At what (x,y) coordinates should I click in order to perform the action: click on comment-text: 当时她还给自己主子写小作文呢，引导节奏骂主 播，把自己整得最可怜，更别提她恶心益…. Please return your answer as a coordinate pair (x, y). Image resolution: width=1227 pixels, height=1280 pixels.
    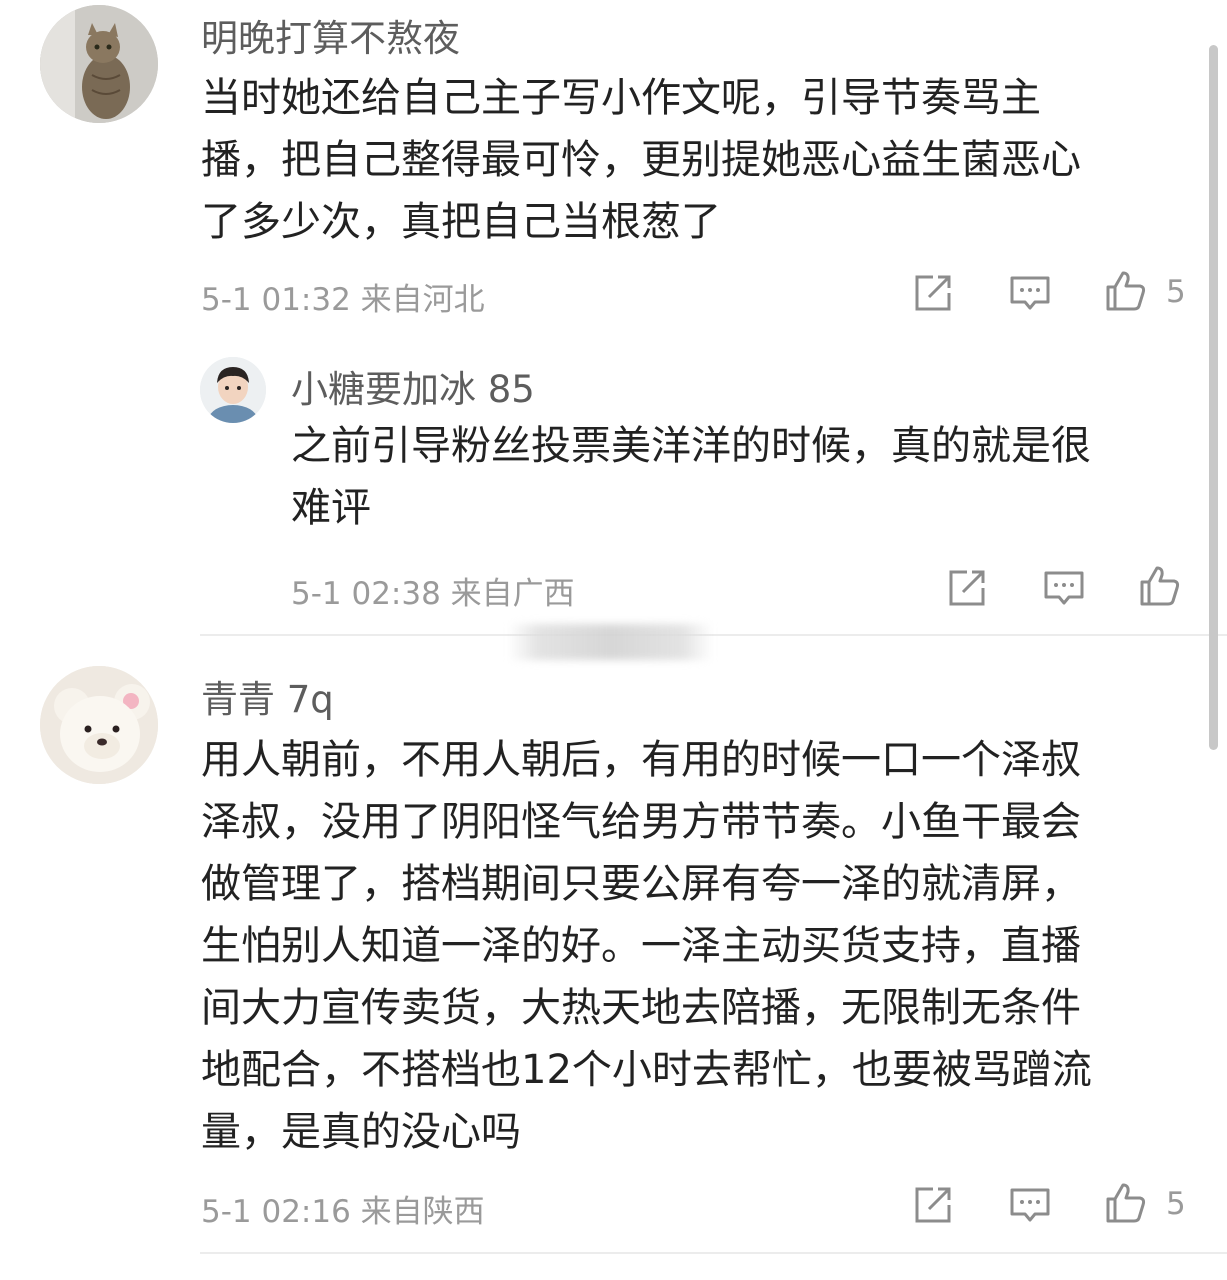
    Looking at the image, I should click on (641, 160).